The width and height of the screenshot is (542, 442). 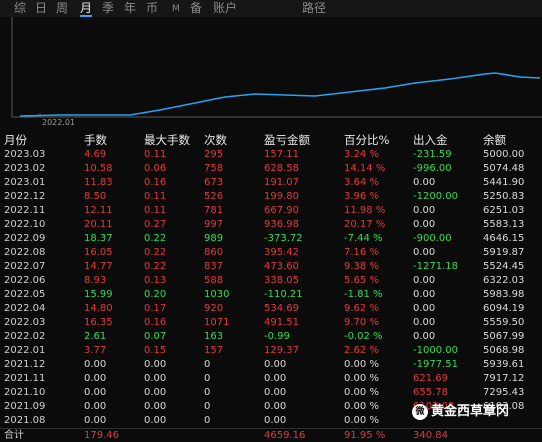 I want to click on tab-path: 路径, so click(x=314, y=8).